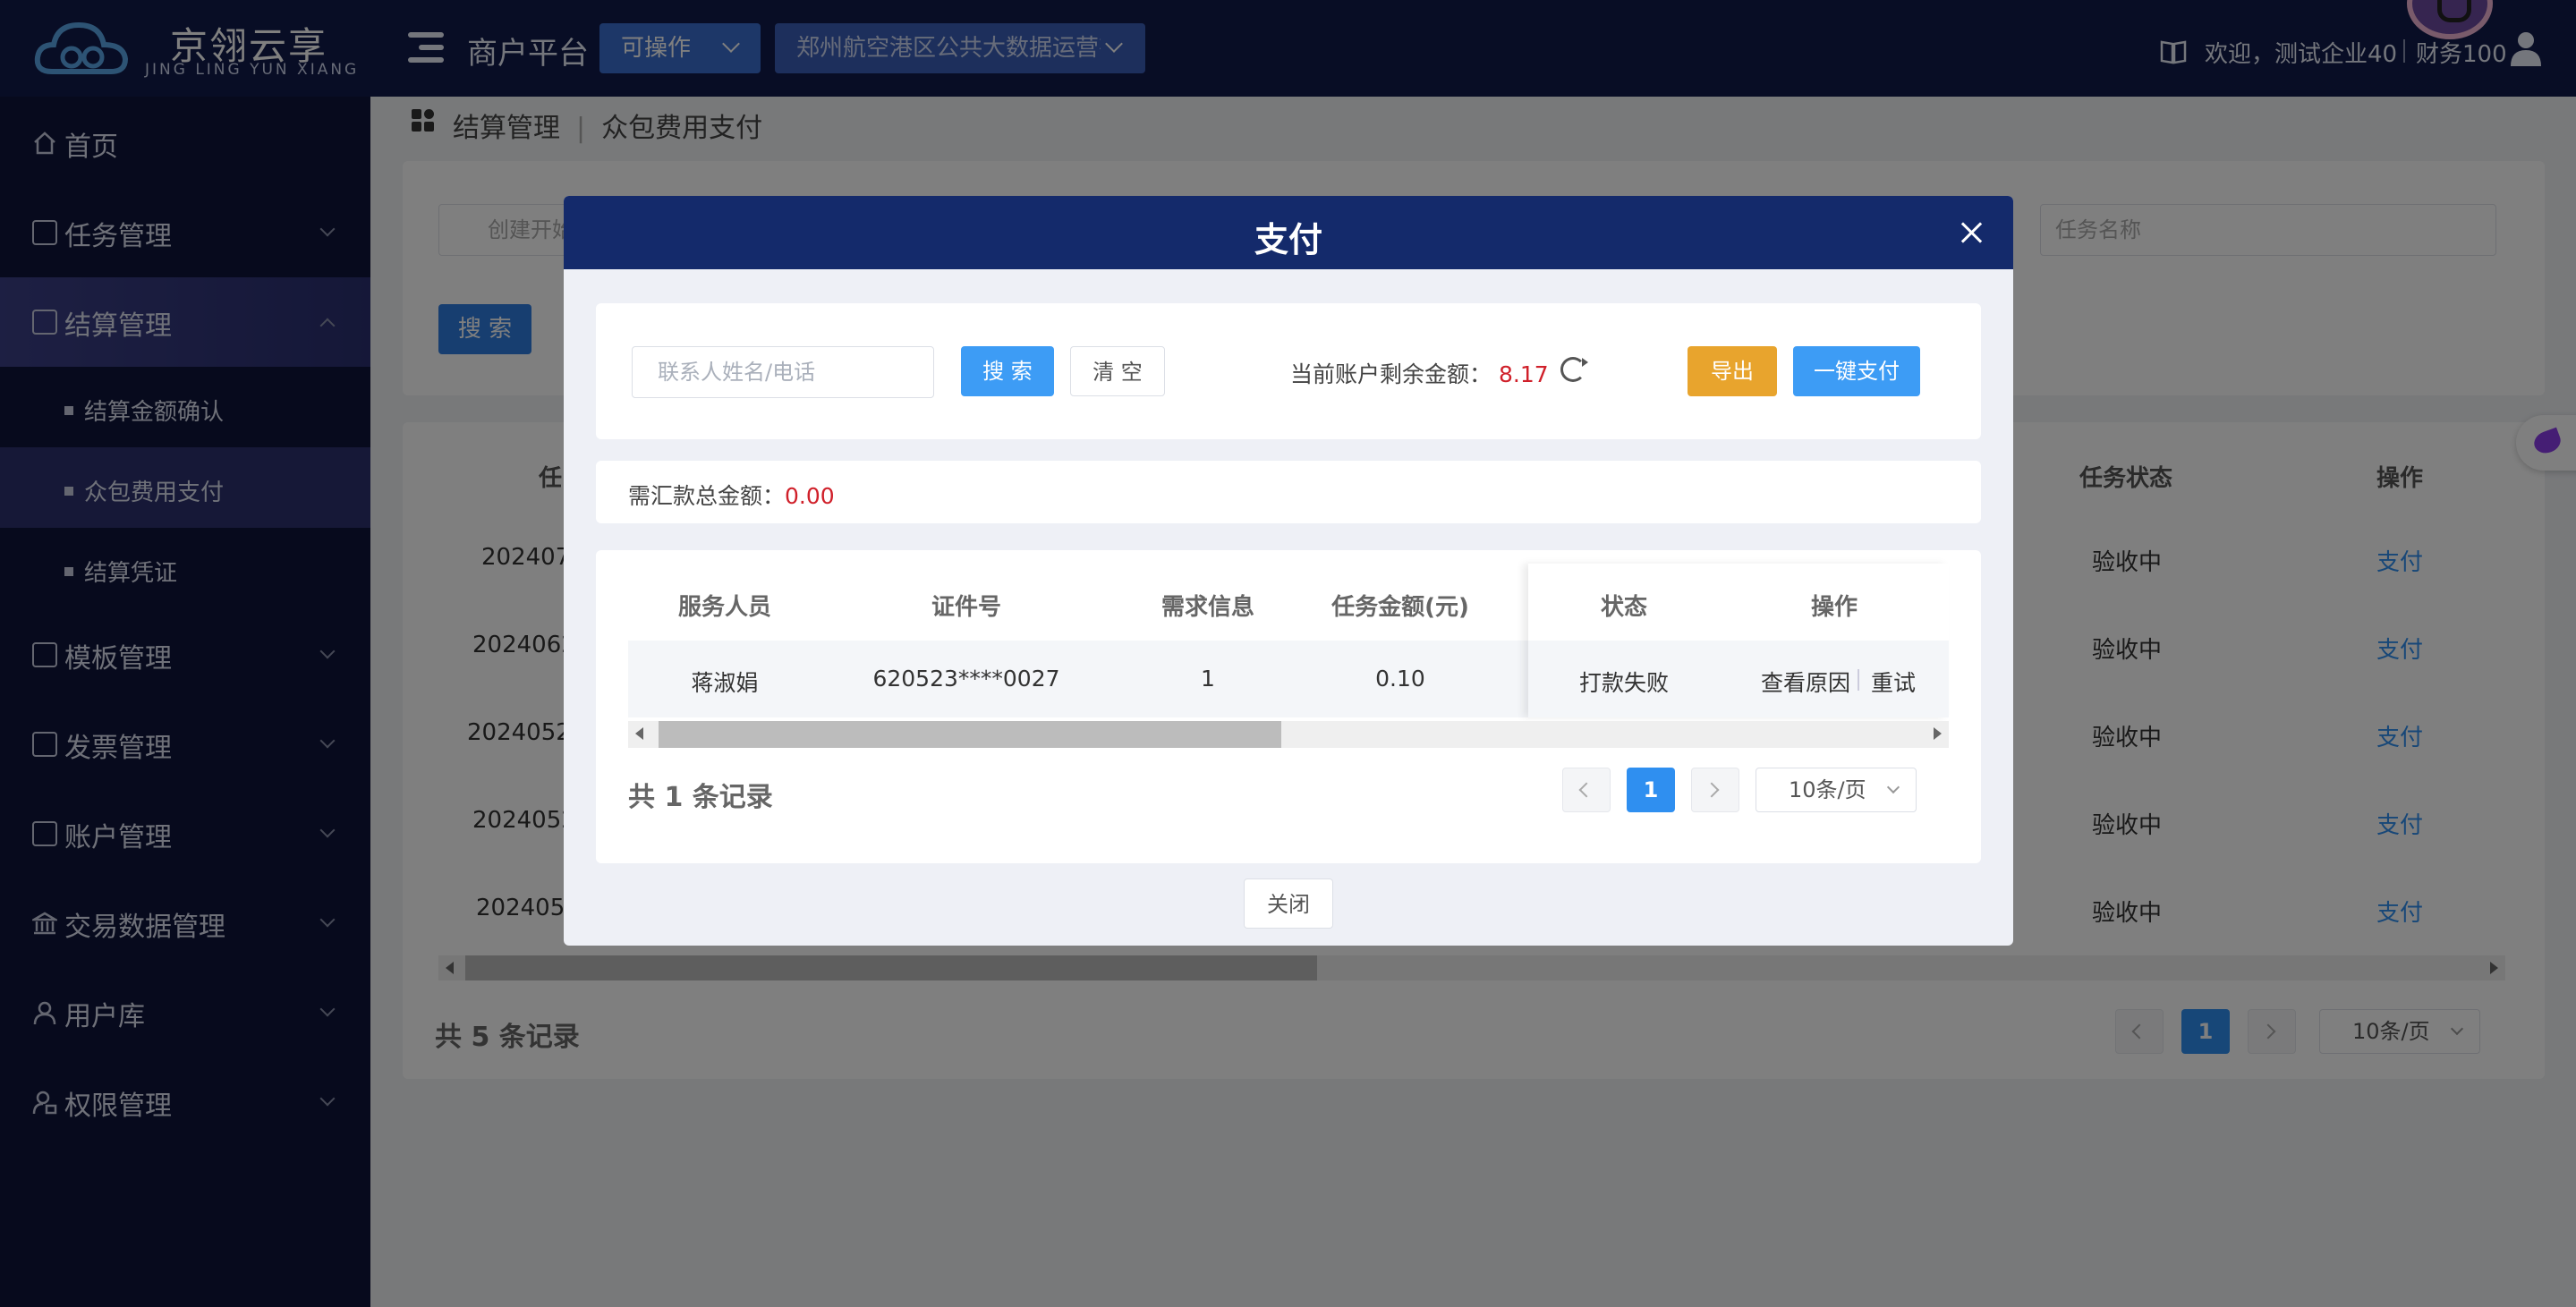 The image size is (2576, 1307). I want to click on total-due-row: 需汇款总金额：0.00, so click(731, 495).